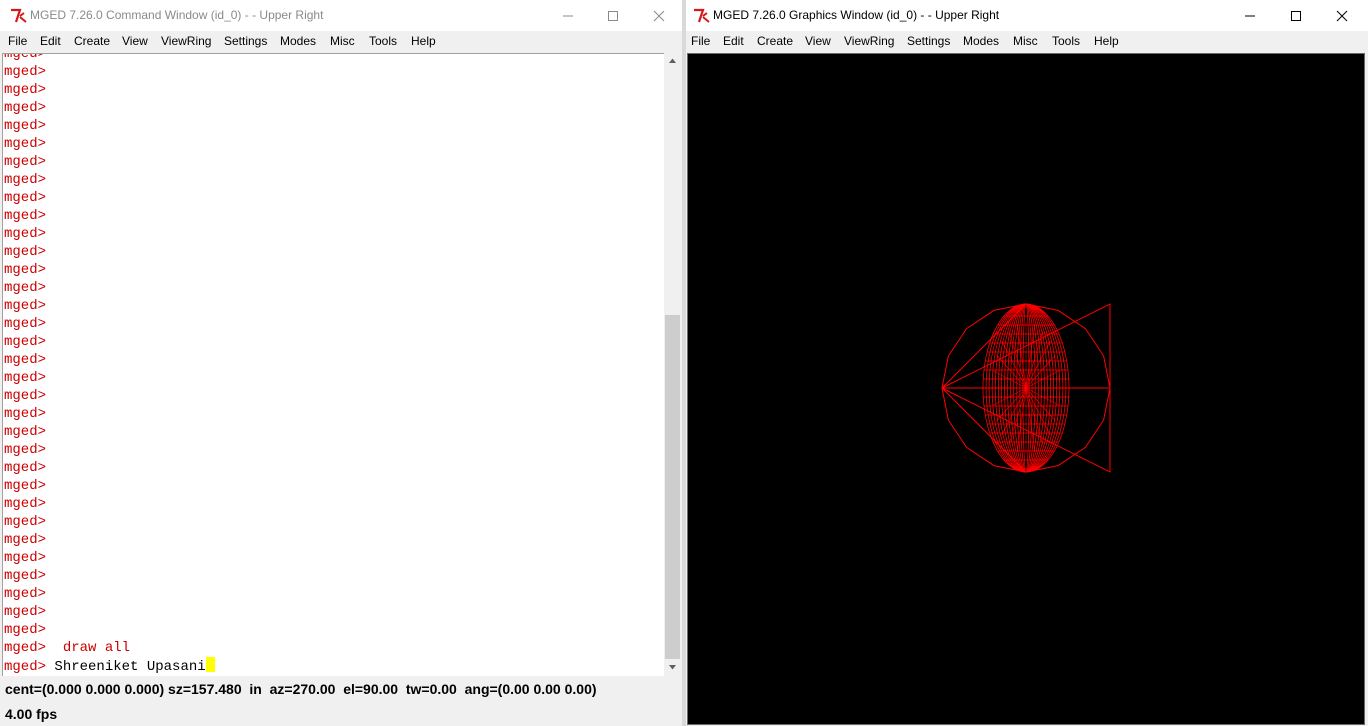 This screenshot has height=726, width=1368. What do you see at coordinates (702, 15) in the screenshot?
I see `tk-feather-icon` at bounding box center [702, 15].